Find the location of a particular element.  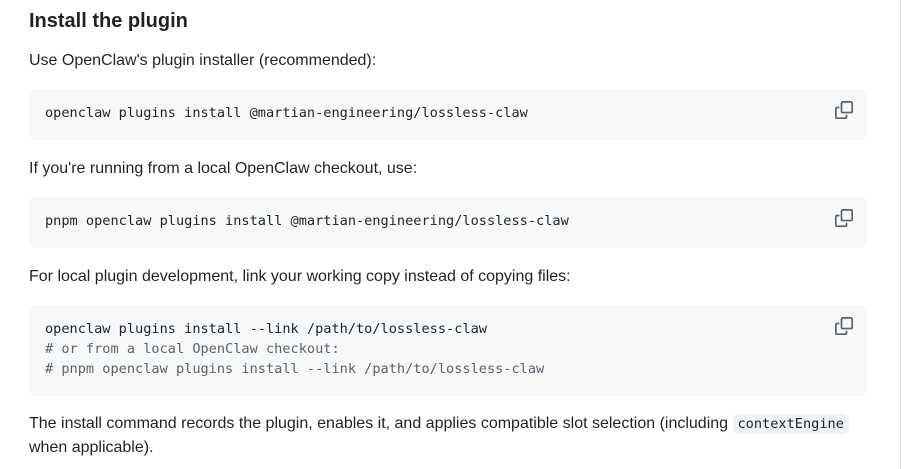

content-divider is located at coordinates (900, 234).